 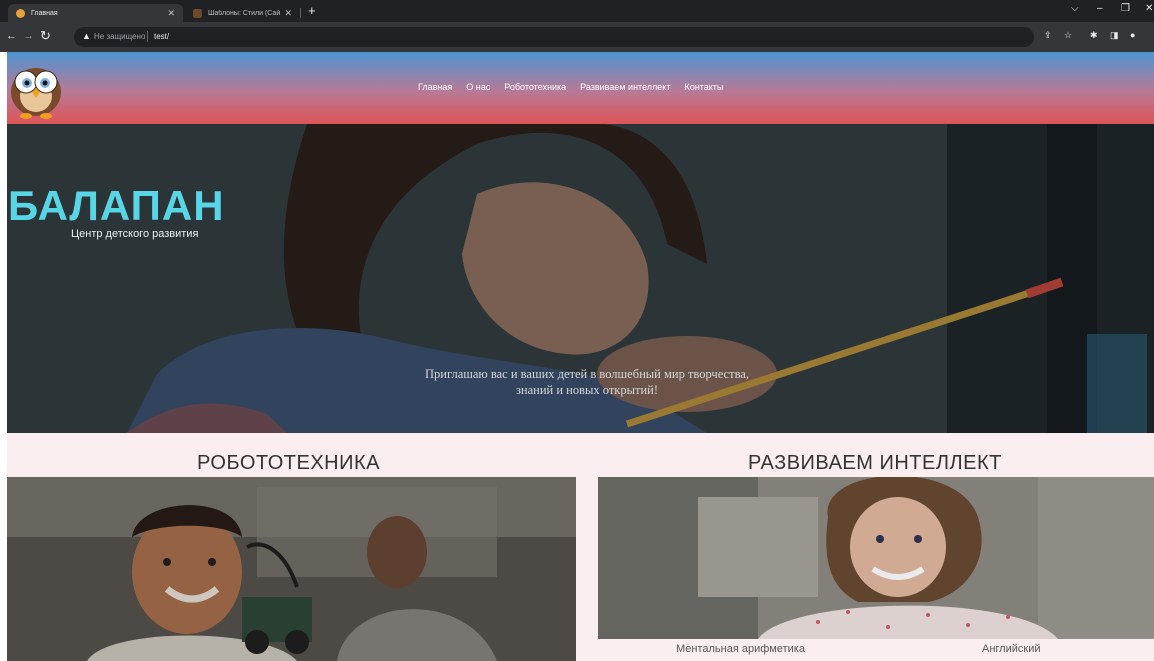 What do you see at coordinates (1011, 649) in the screenshot?
I see `english-label: Английский` at bounding box center [1011, 649].